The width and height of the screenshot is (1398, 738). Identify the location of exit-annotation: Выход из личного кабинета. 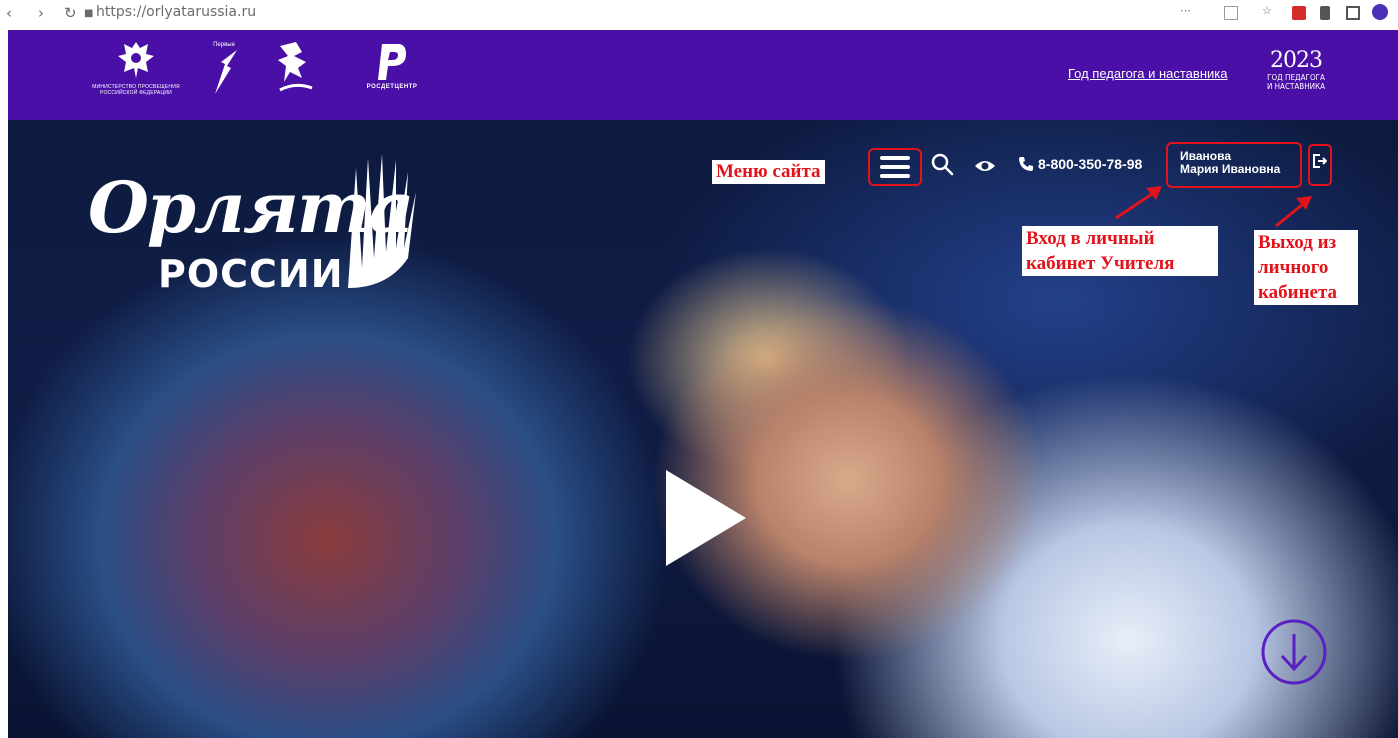
(1306, 267).